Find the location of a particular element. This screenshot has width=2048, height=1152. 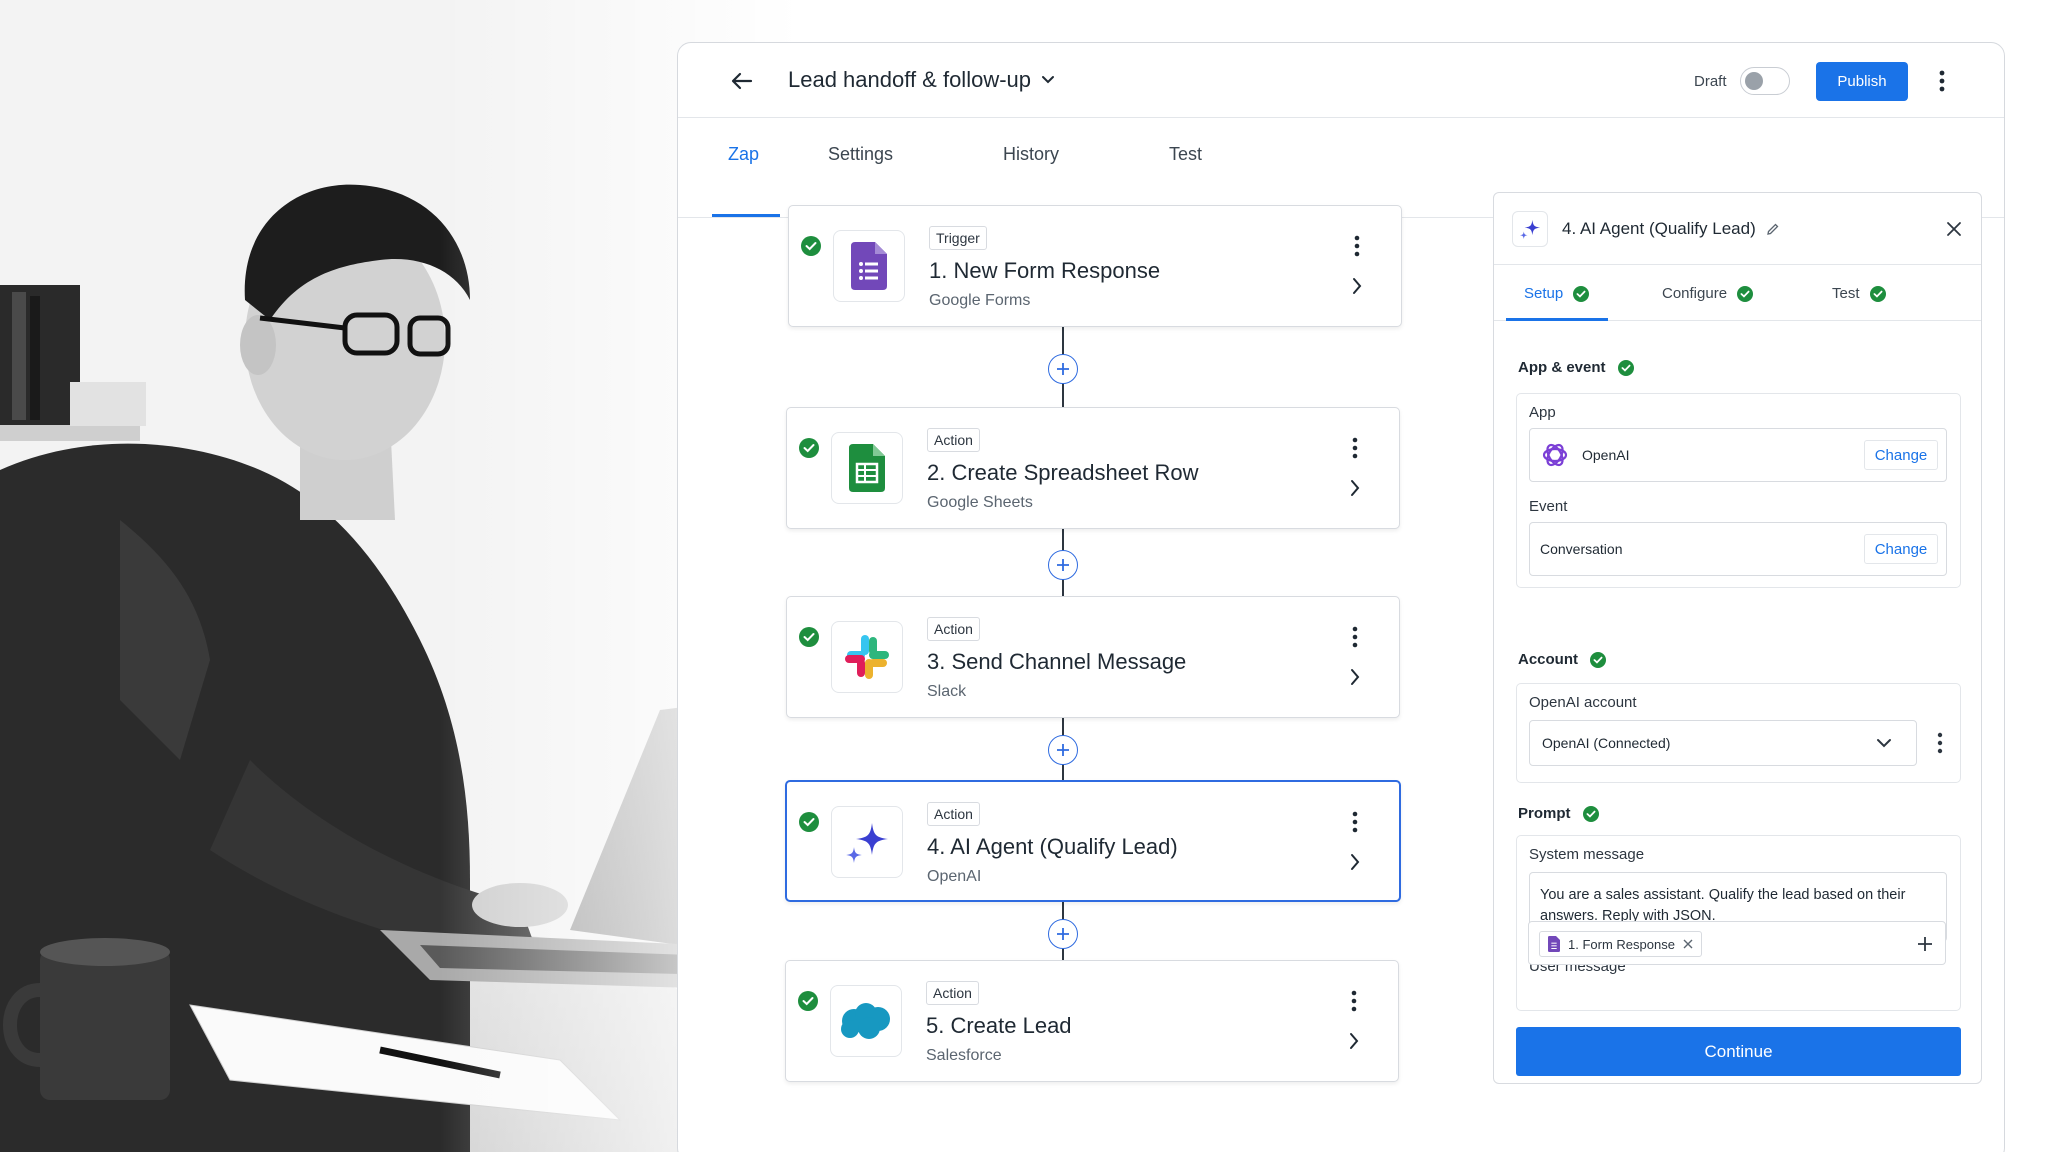

step-app-name: Google Forms is located at coordinates (980, 300).